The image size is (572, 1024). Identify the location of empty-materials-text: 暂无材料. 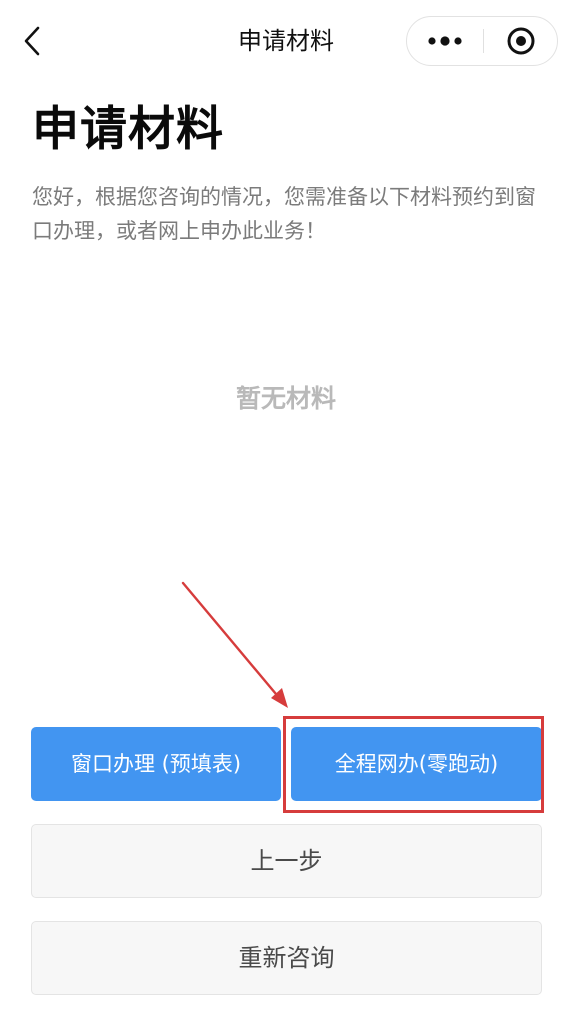
(285, 398).